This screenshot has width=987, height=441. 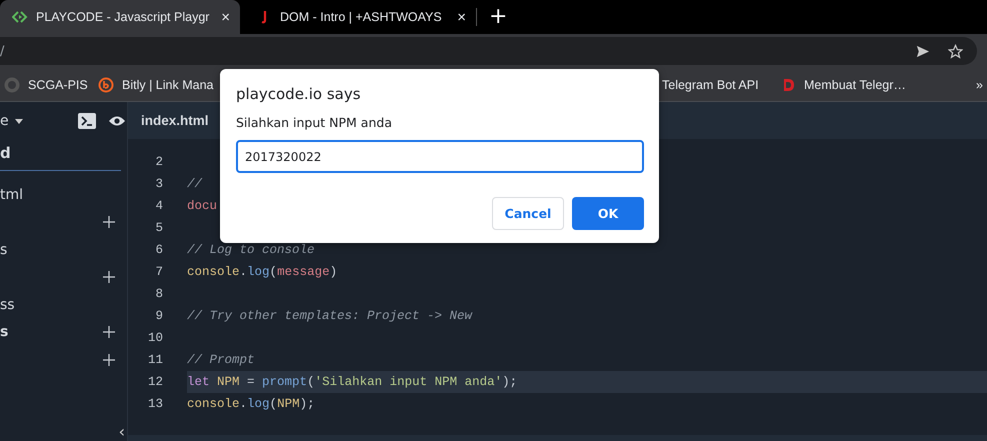 What do you see at coordinates (721, 85) in the screenshot?
I see `bookmark: Telegram Bot API` at bounding box center [721, 85].